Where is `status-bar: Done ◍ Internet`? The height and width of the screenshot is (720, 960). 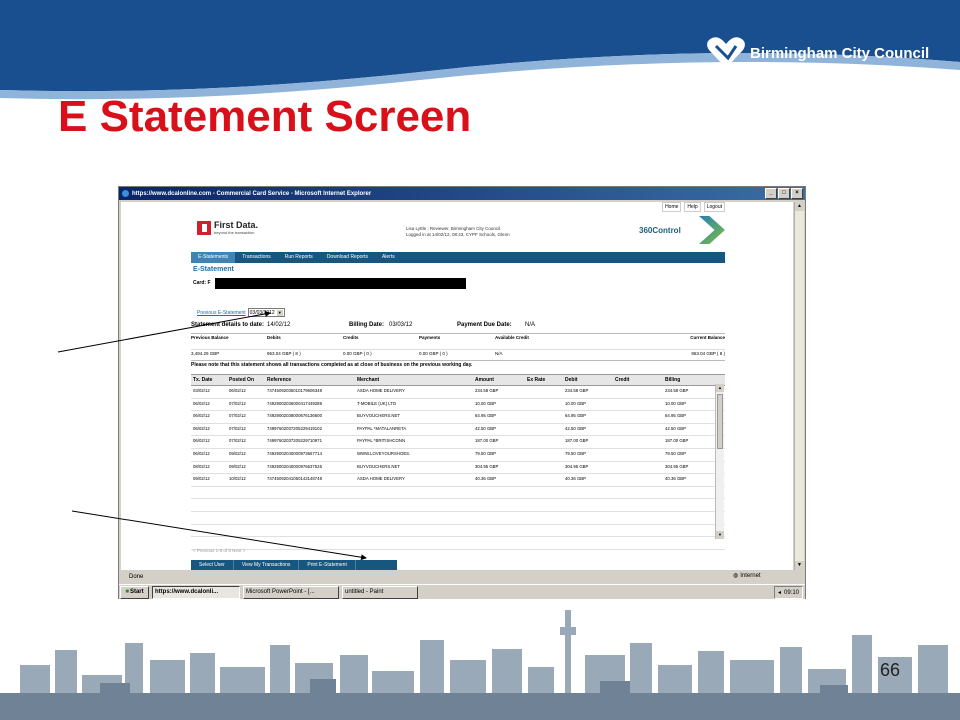 status-bar: Done ◍ Internet is located at coordinates (462, 577).